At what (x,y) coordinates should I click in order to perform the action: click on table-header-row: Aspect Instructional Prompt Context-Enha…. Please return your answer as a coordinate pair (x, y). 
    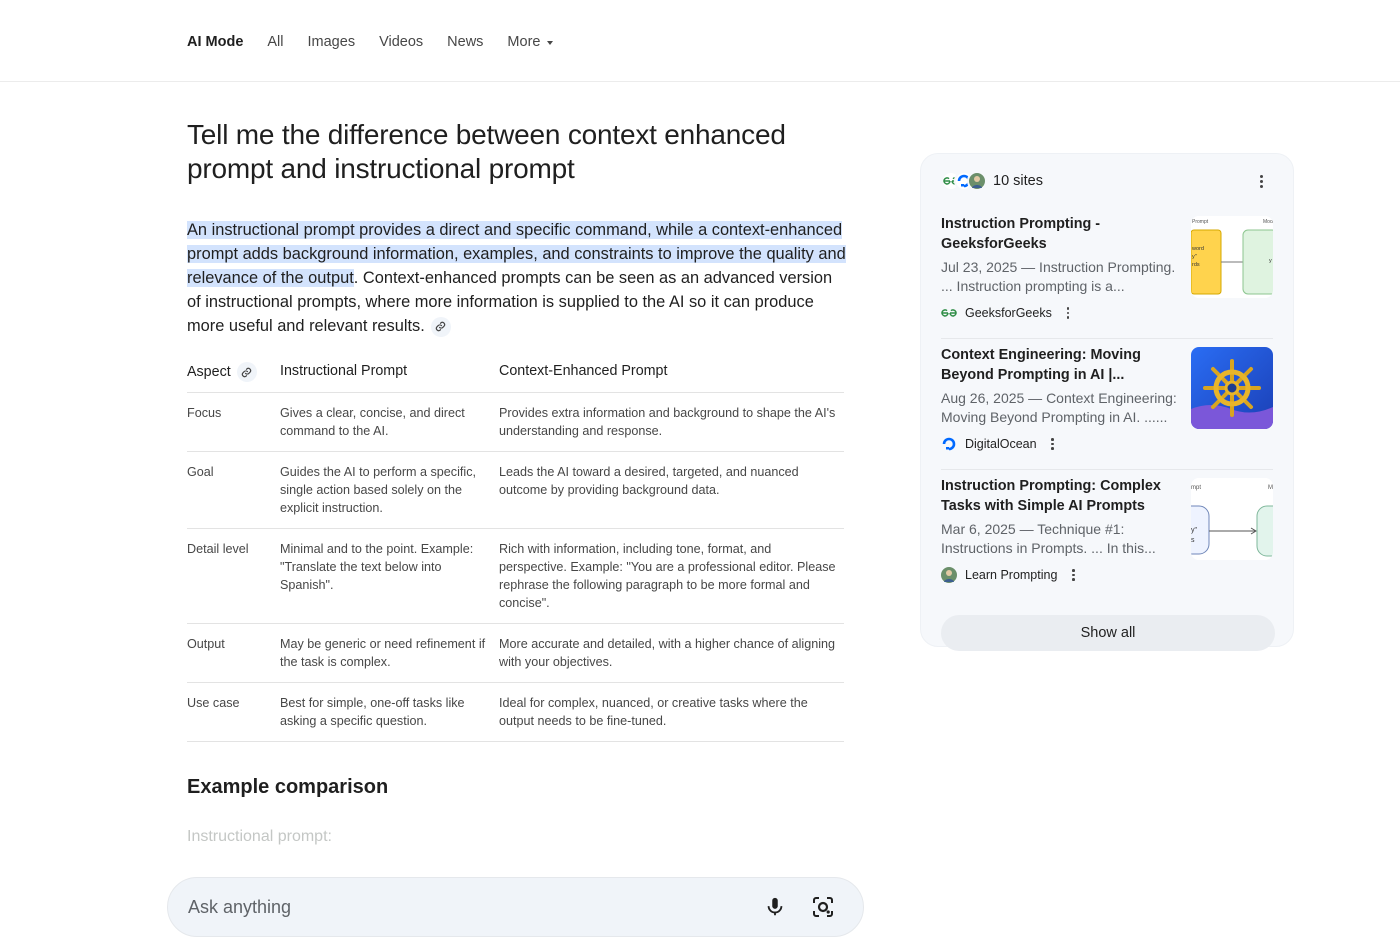
    Looking at the image, I should click on (515, 377).